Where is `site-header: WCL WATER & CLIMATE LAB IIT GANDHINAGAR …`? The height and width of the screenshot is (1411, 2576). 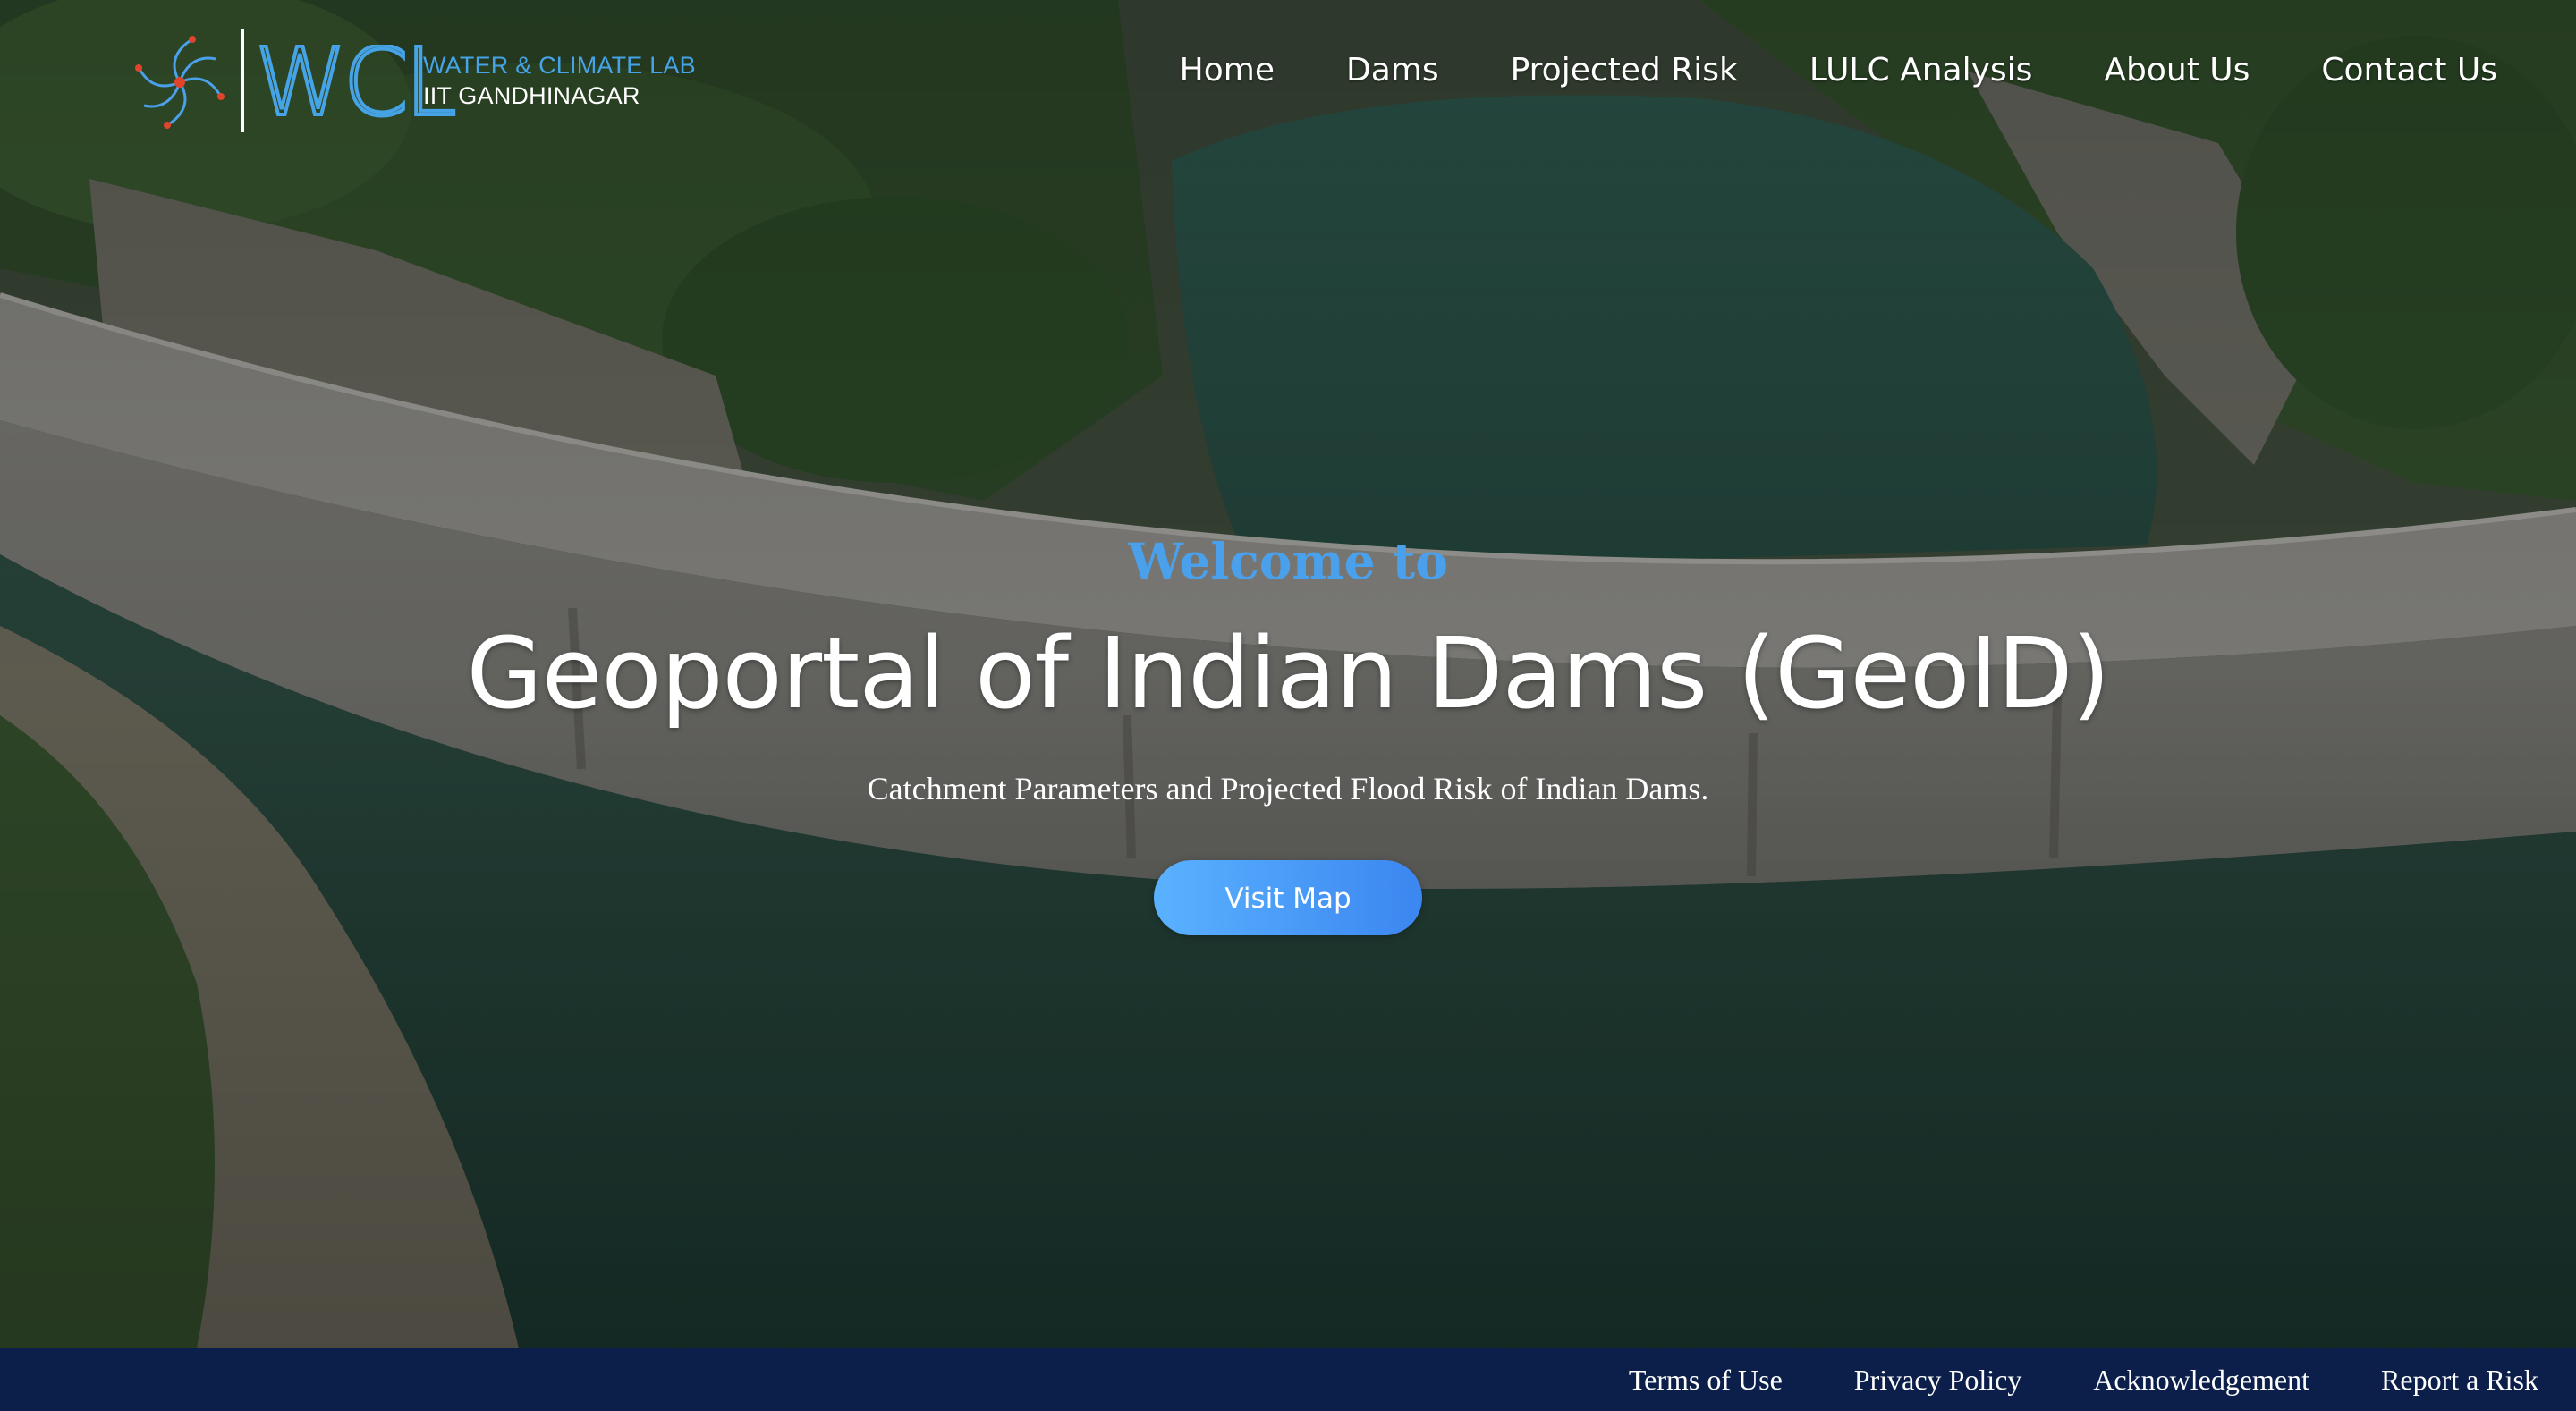 site-header: WCL WATER & CLIMATE LAB IIT GANDHINAGAR … is located at coordinates (1288, 76).